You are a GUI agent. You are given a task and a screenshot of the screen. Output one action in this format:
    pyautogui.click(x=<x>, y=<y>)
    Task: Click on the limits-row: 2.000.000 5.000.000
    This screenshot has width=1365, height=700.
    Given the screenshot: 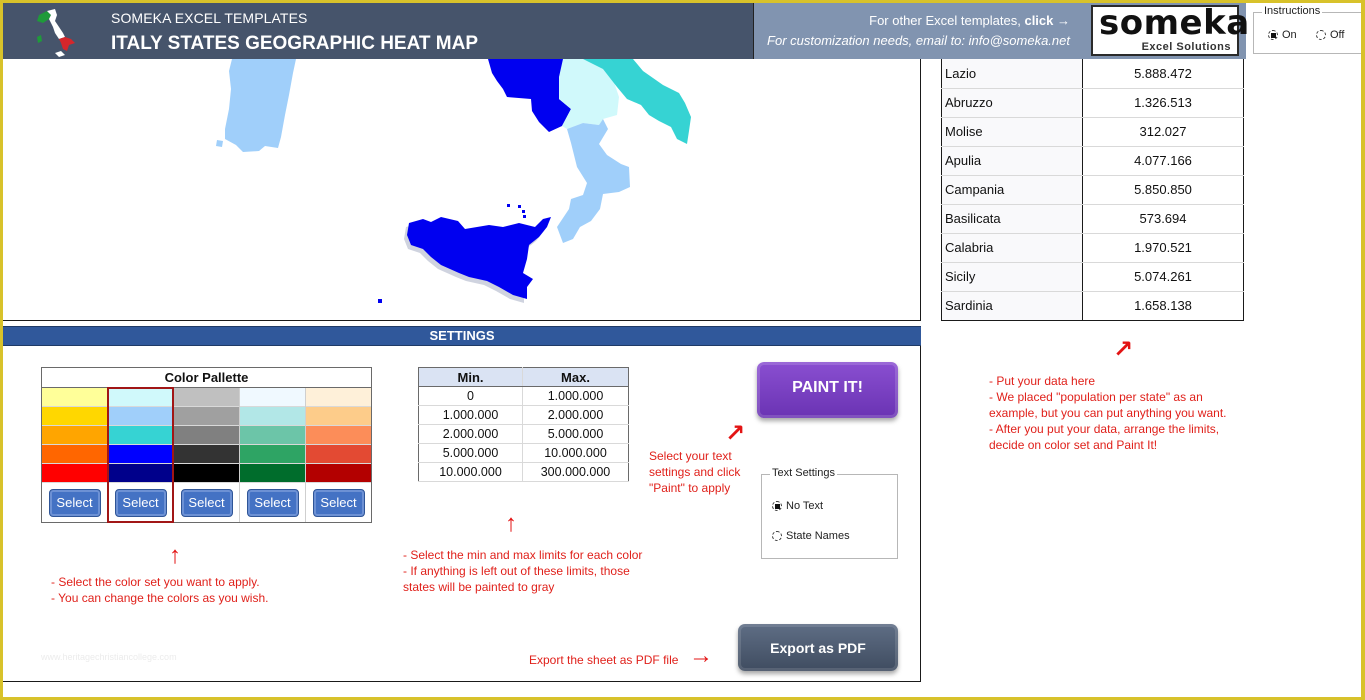 What is the action you would take?
    pyautogui.click(x=523, y=434)
    